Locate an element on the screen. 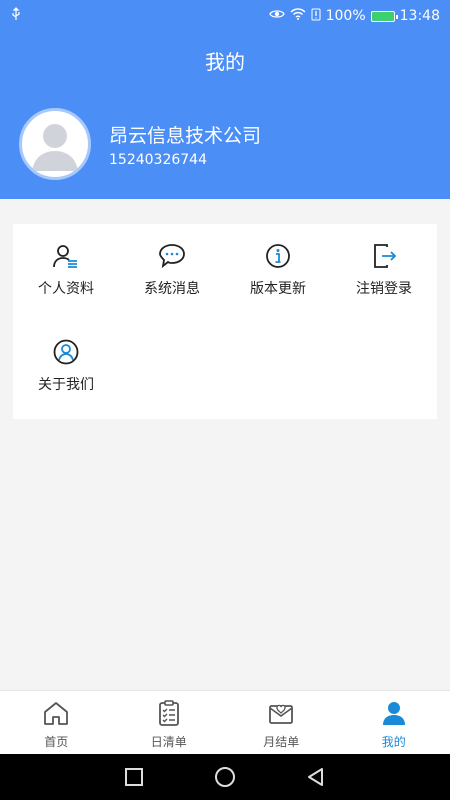  menu-item-version: 版本更新 is located at coordinates (278, 272).